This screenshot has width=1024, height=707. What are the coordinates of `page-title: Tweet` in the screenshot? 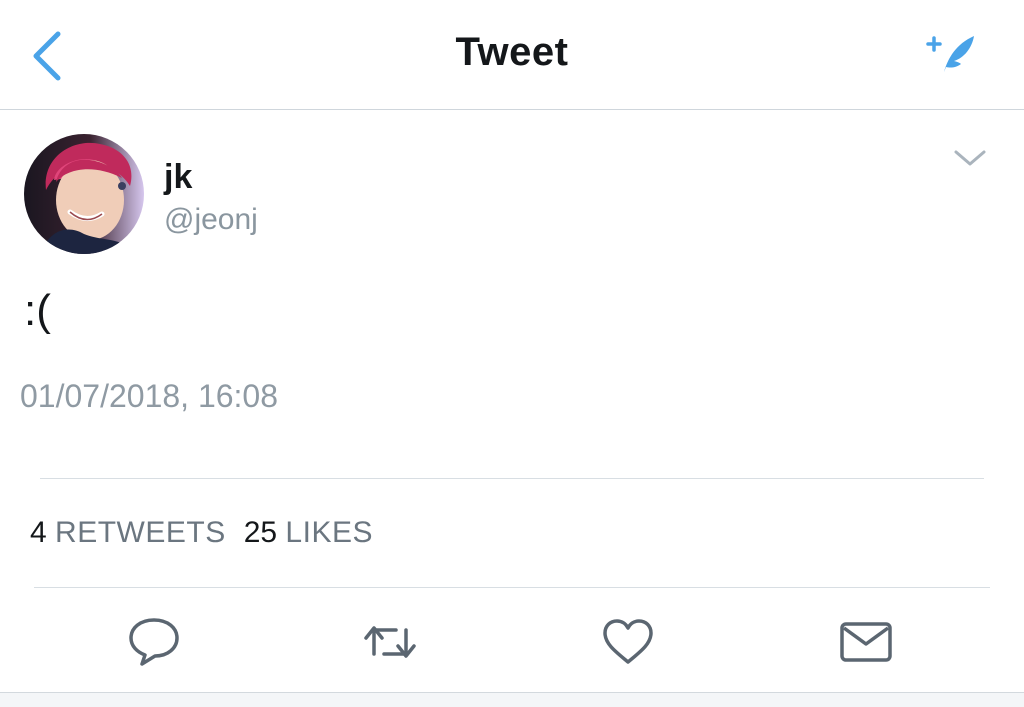 It's located at (512, 52).